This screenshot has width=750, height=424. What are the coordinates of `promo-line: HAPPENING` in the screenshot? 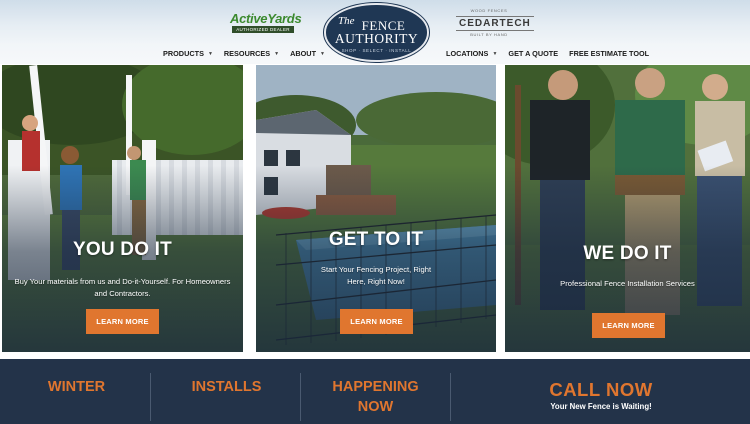 It's located at (375, 387).